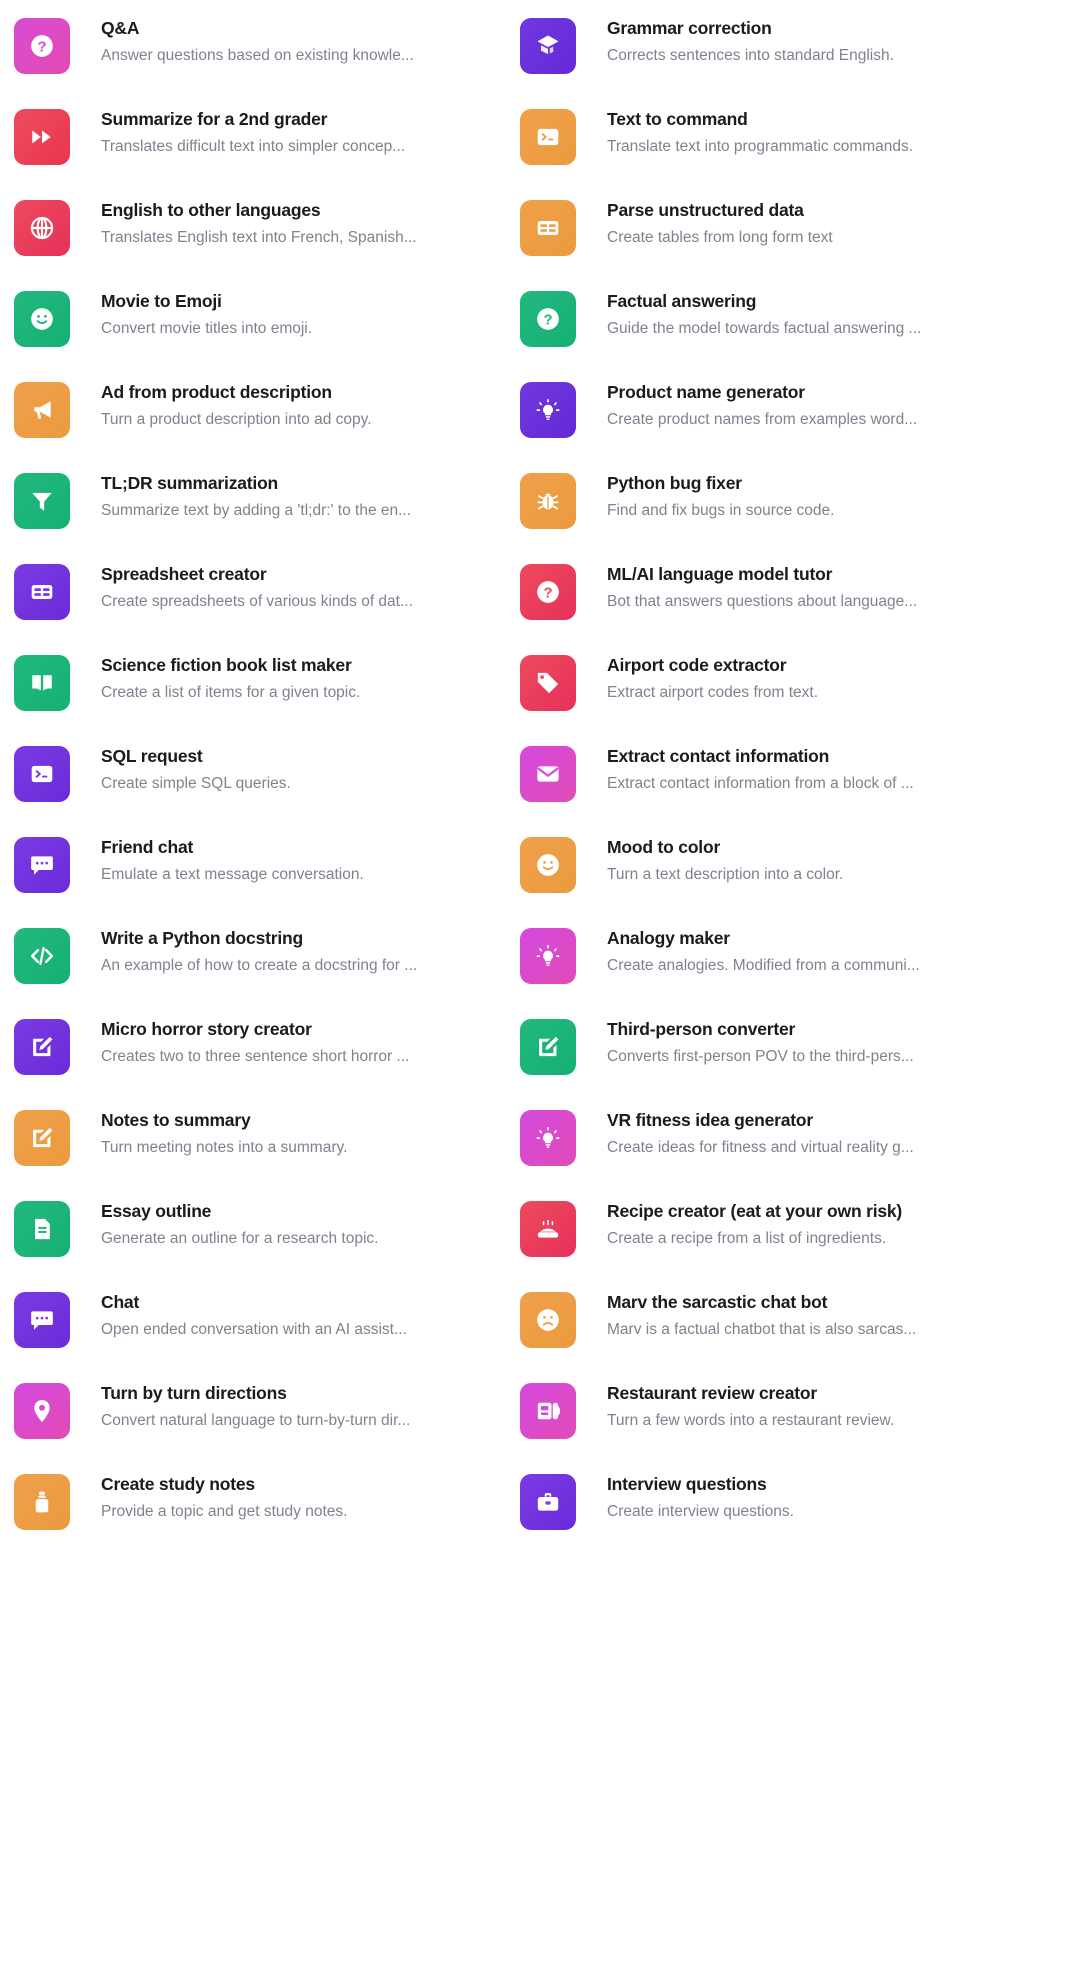 This screenshot has height=1977, width=1092. I want to click on example-card-title: Ad from product description, so click(216, 392).